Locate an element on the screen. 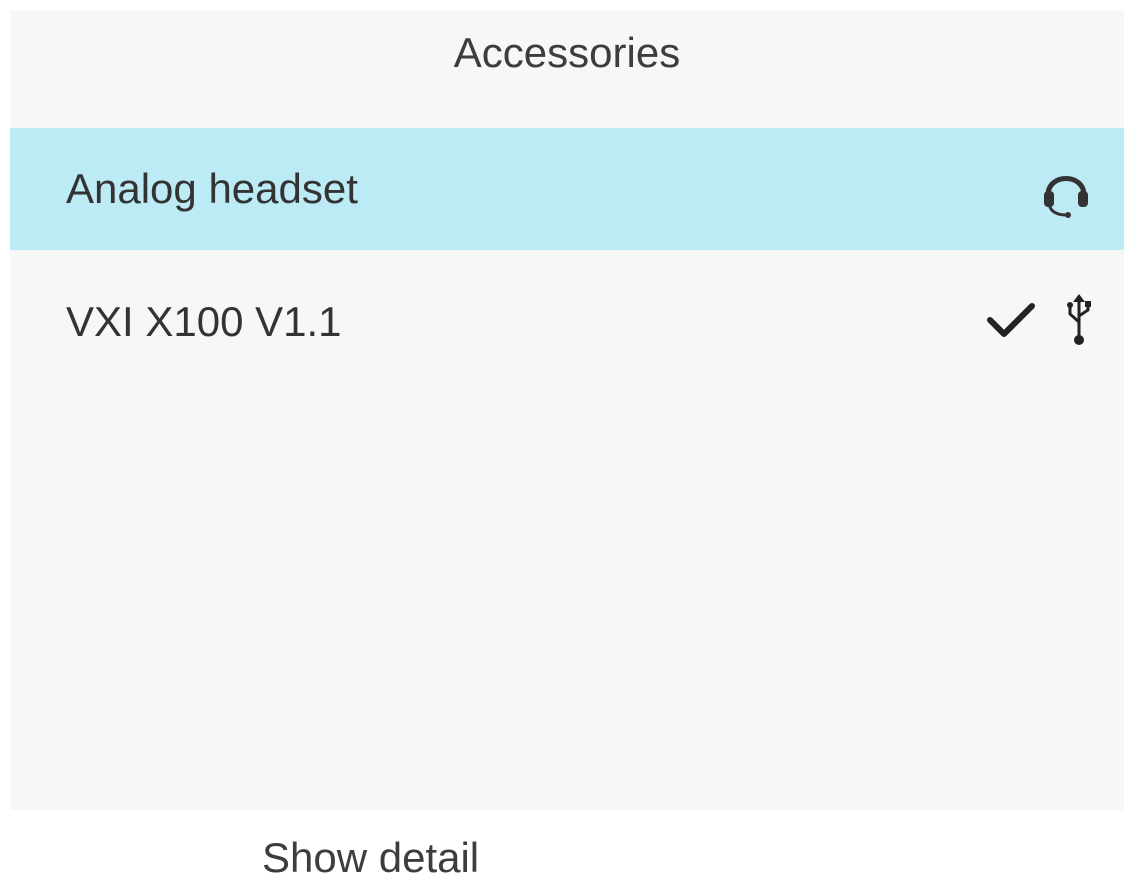 Image resolution: width=1124 pixels, height=882 pixels. softkey-bar: Show detail is located at coordinates (562, 846).